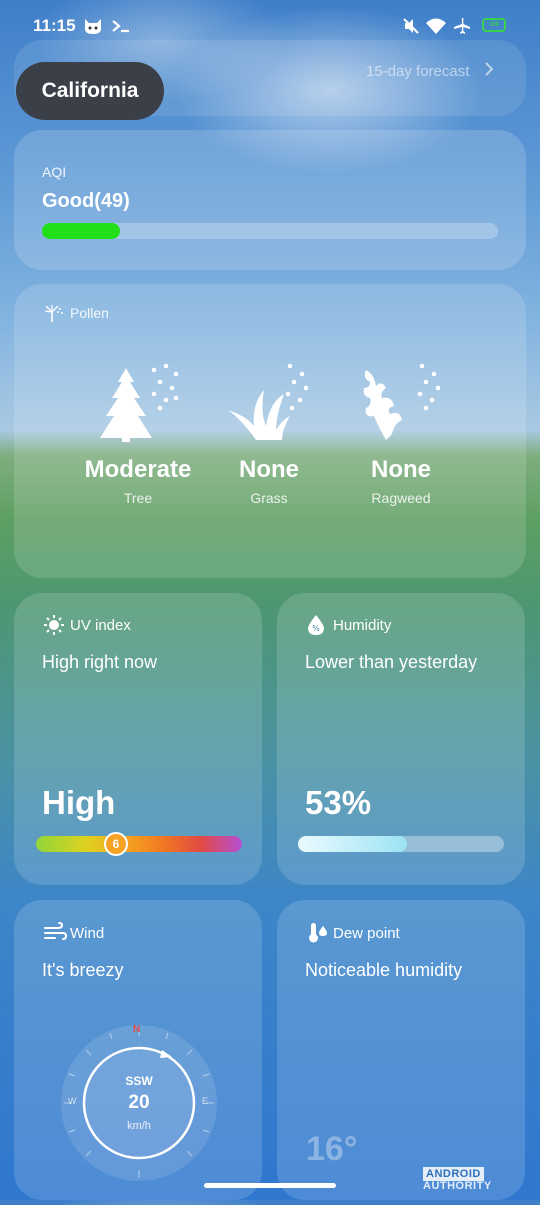  What do you see at coordinates (352, 844) in the screenshot?
I see `humidity-level-bar` at bounding box center [352, 844].